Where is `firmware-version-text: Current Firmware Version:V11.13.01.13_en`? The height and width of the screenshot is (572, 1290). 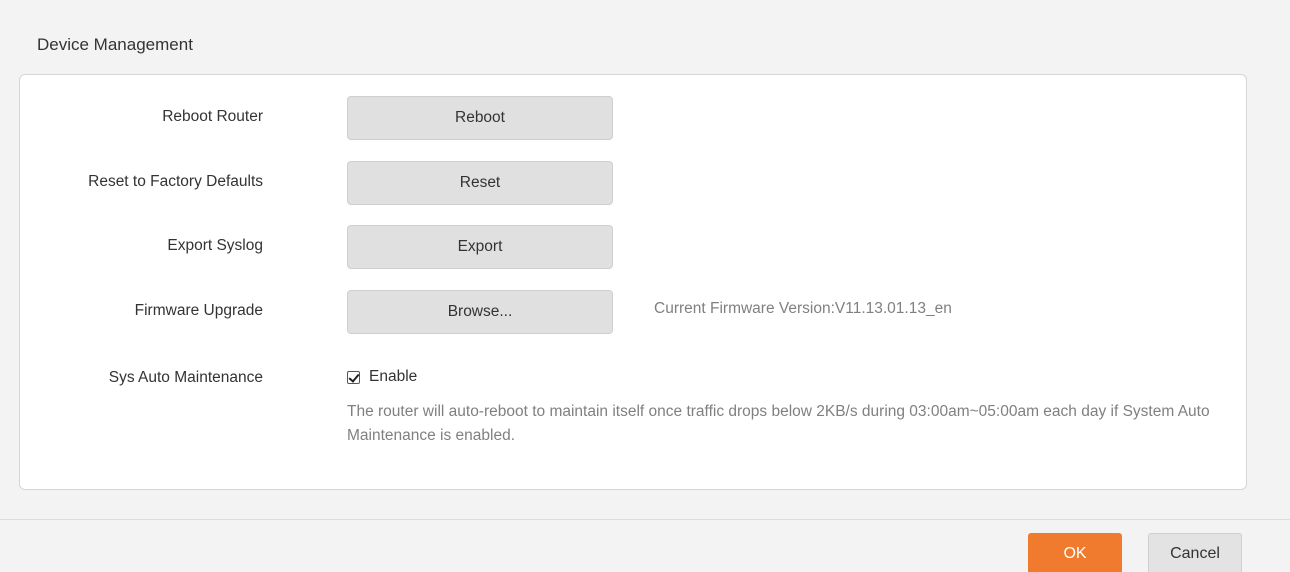
firmware-version-text: Current Firmware Version:V11.13.01.13_en is located at coordinates (803, 308).